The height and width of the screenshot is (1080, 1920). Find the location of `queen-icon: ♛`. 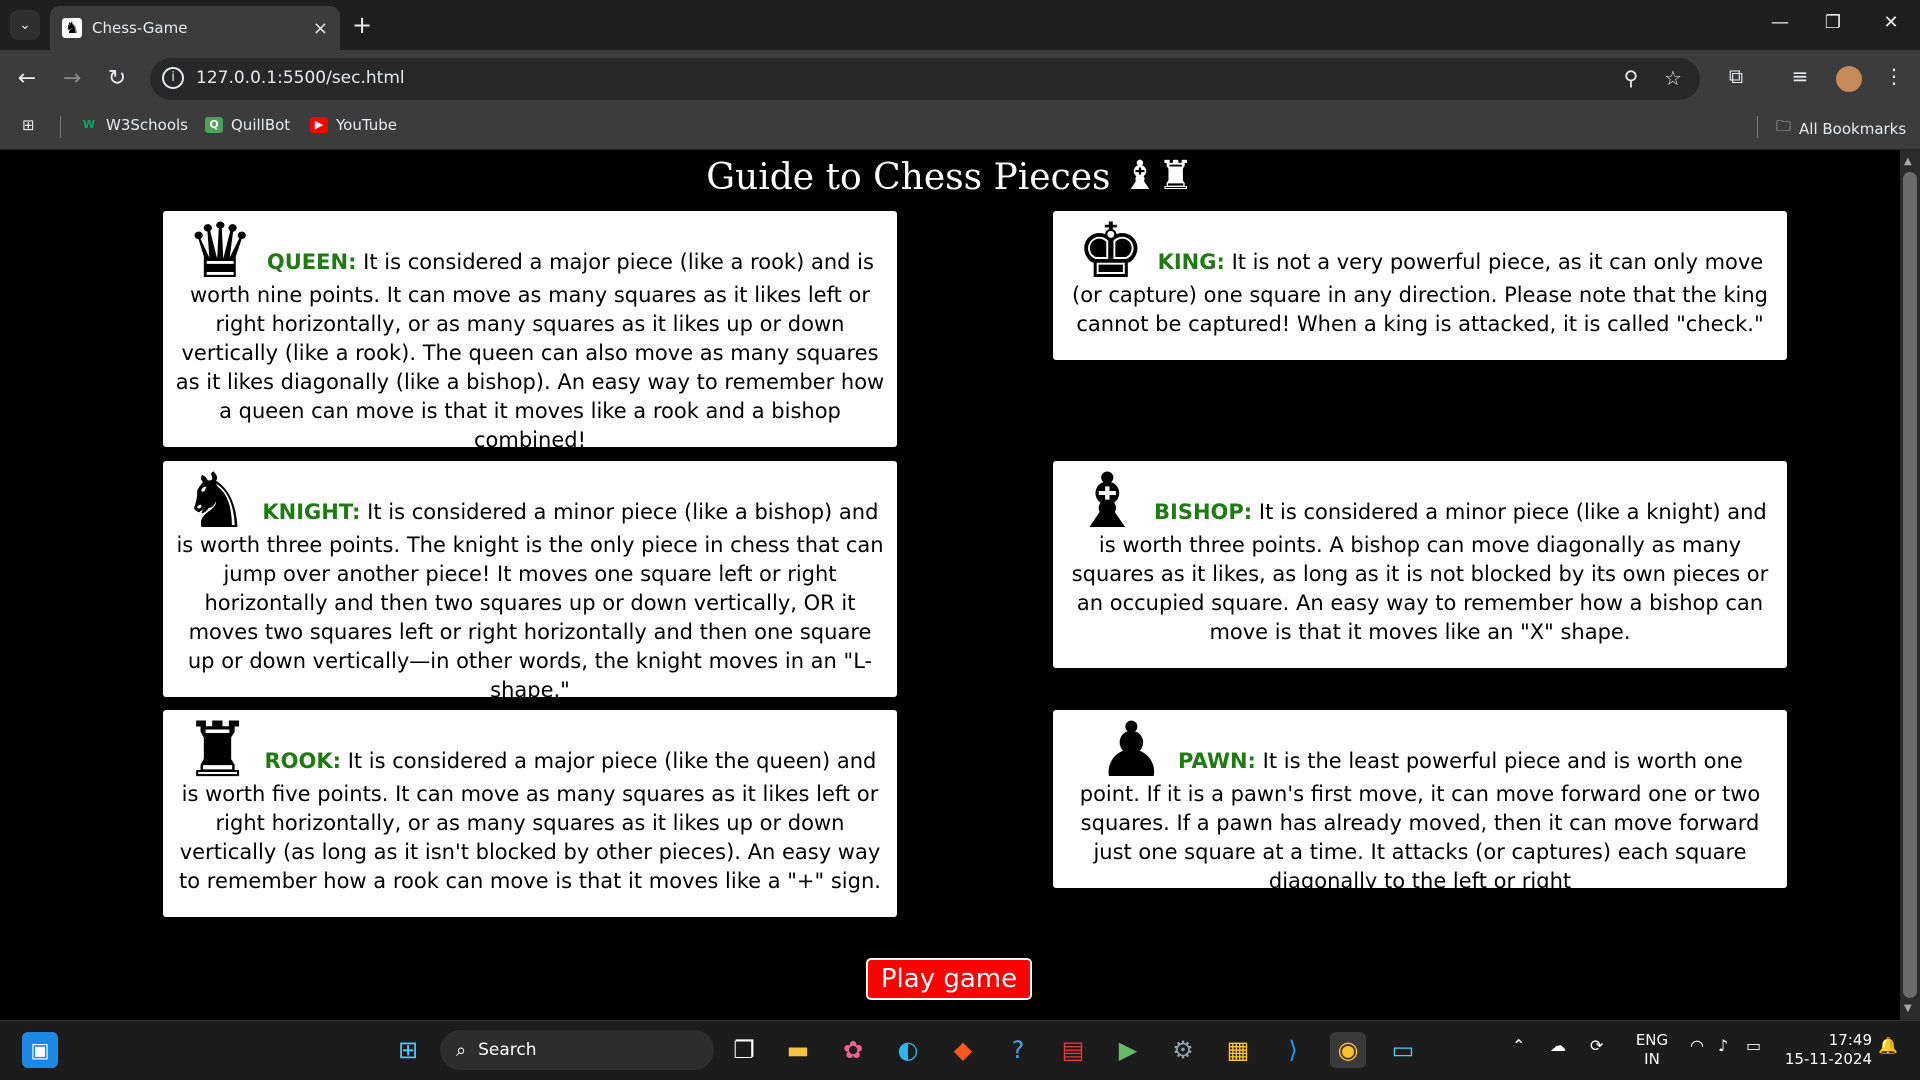

queen-icon: ♛ is located at coordinates (220, 250).